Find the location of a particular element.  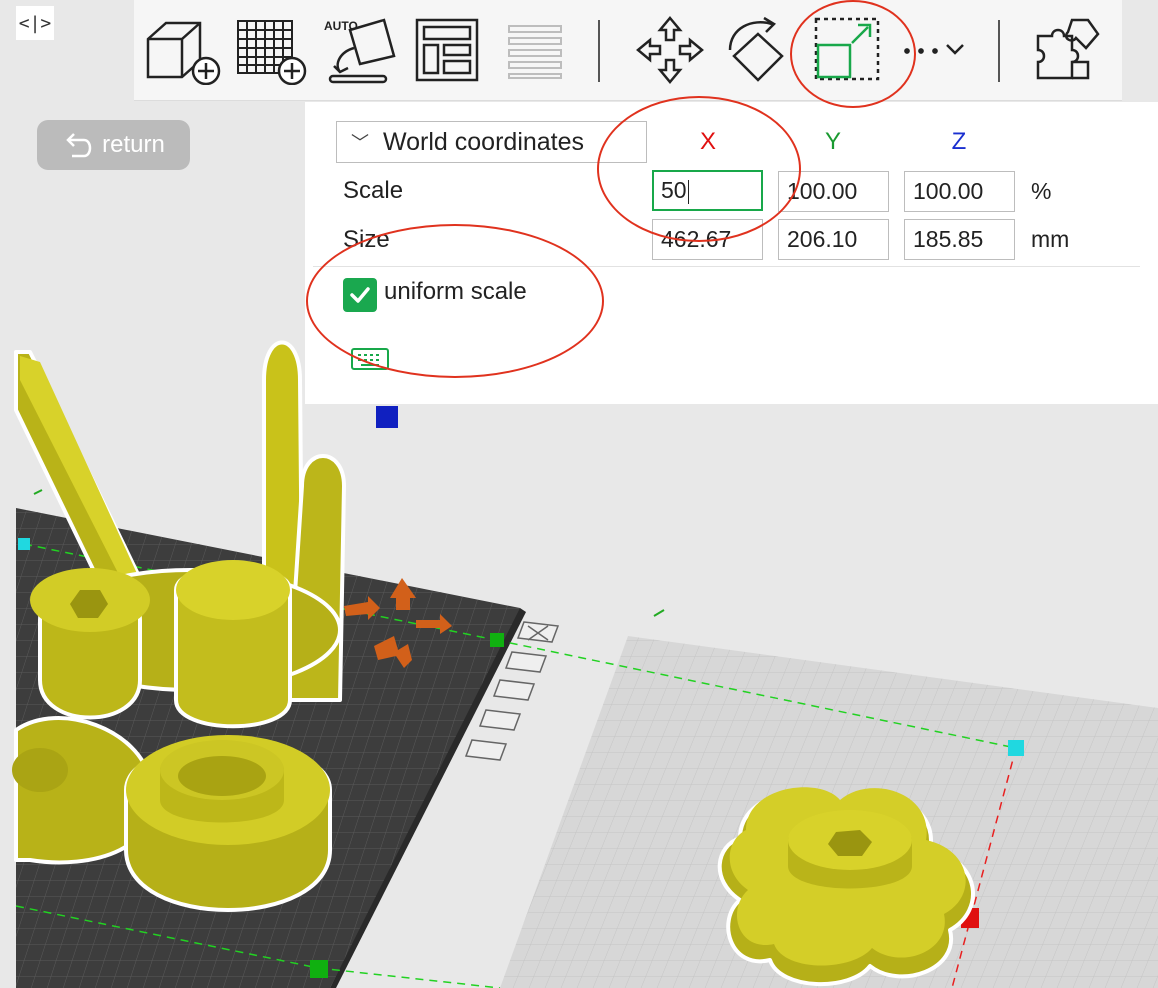

main-toolbar: AUTO is located at coordinates (628, 50).